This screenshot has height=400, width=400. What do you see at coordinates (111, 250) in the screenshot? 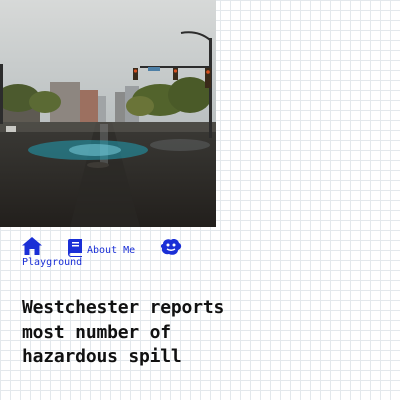
I see `about-link-label: About Me` at bounding box center [111, 250].